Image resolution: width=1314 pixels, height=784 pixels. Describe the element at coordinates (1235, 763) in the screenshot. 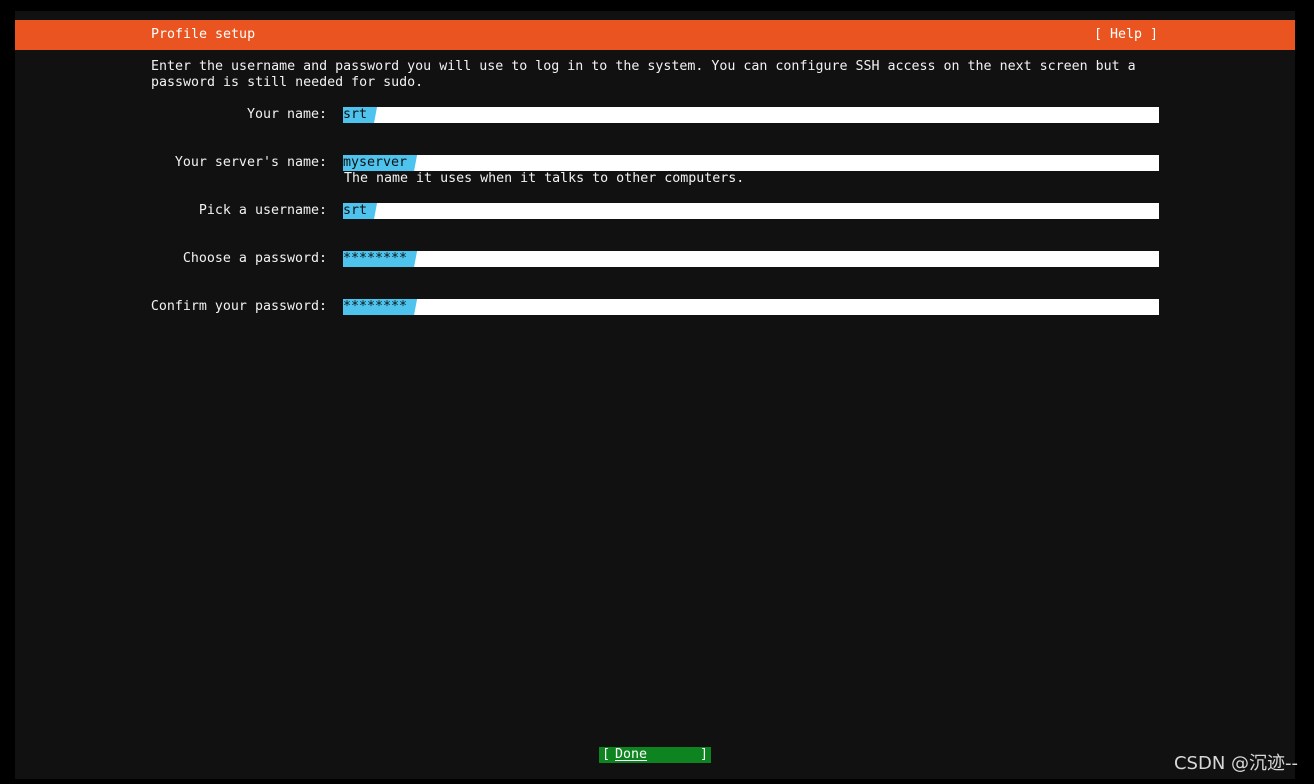

I see `watermark: CSDN @沉迹--` at that location.